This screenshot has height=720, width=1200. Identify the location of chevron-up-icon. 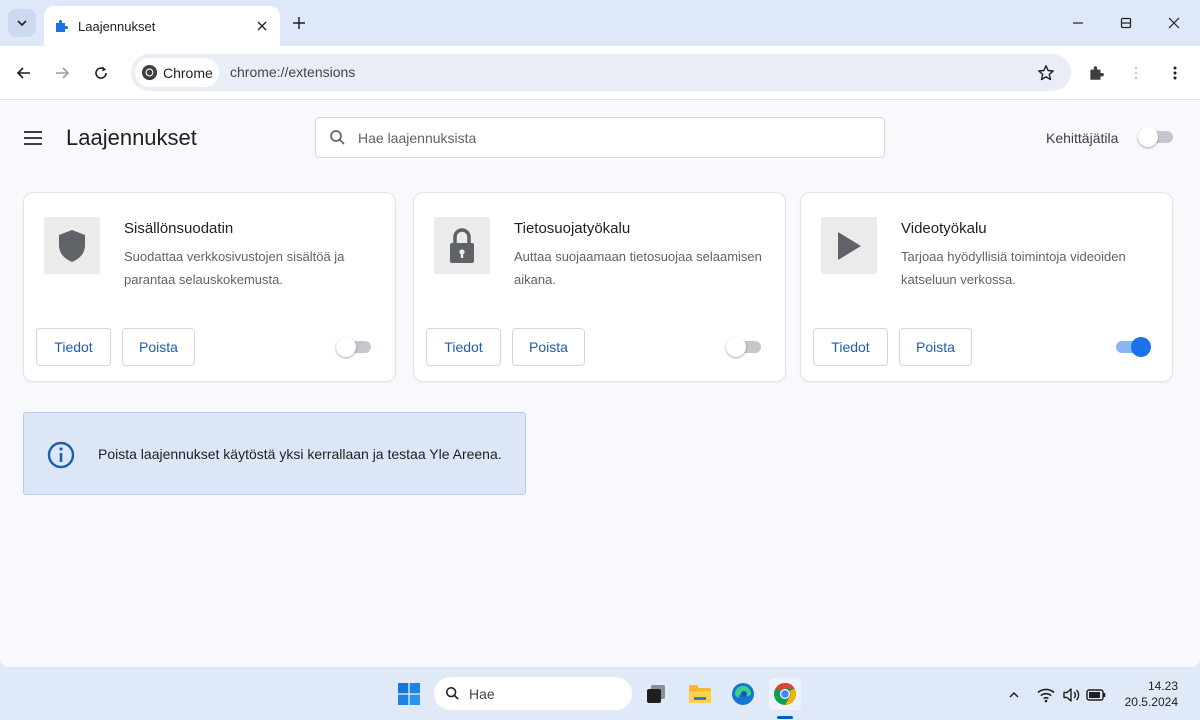
(1014, 694).